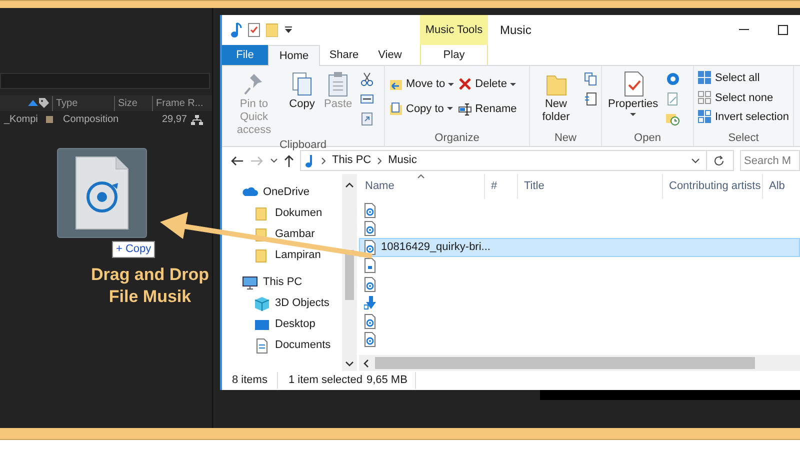  What do you see at coordinates (465, 109) in the screenshot?
I see `rename-icon` at bounding box center [465, 109].